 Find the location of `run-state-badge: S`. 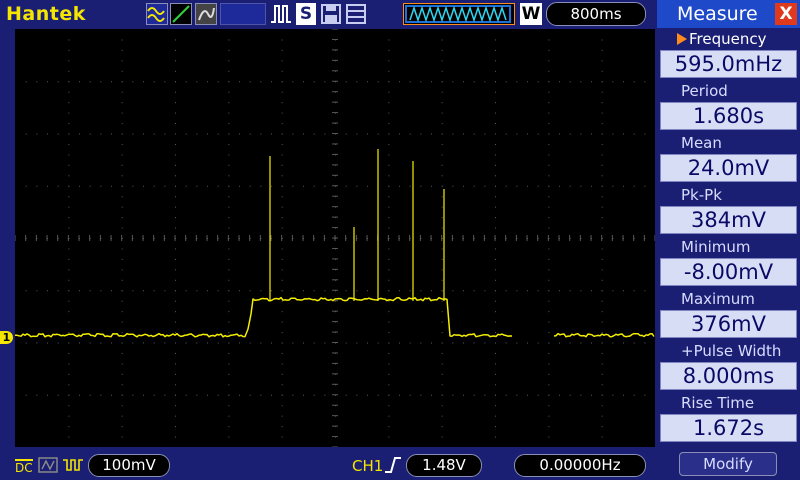

run-state-badge: S is located at coordinates (306, 14).